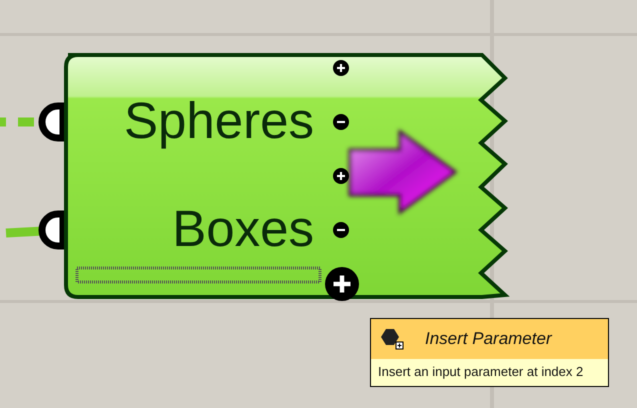  I want to click on hexagon-icon, so click(393, 339).